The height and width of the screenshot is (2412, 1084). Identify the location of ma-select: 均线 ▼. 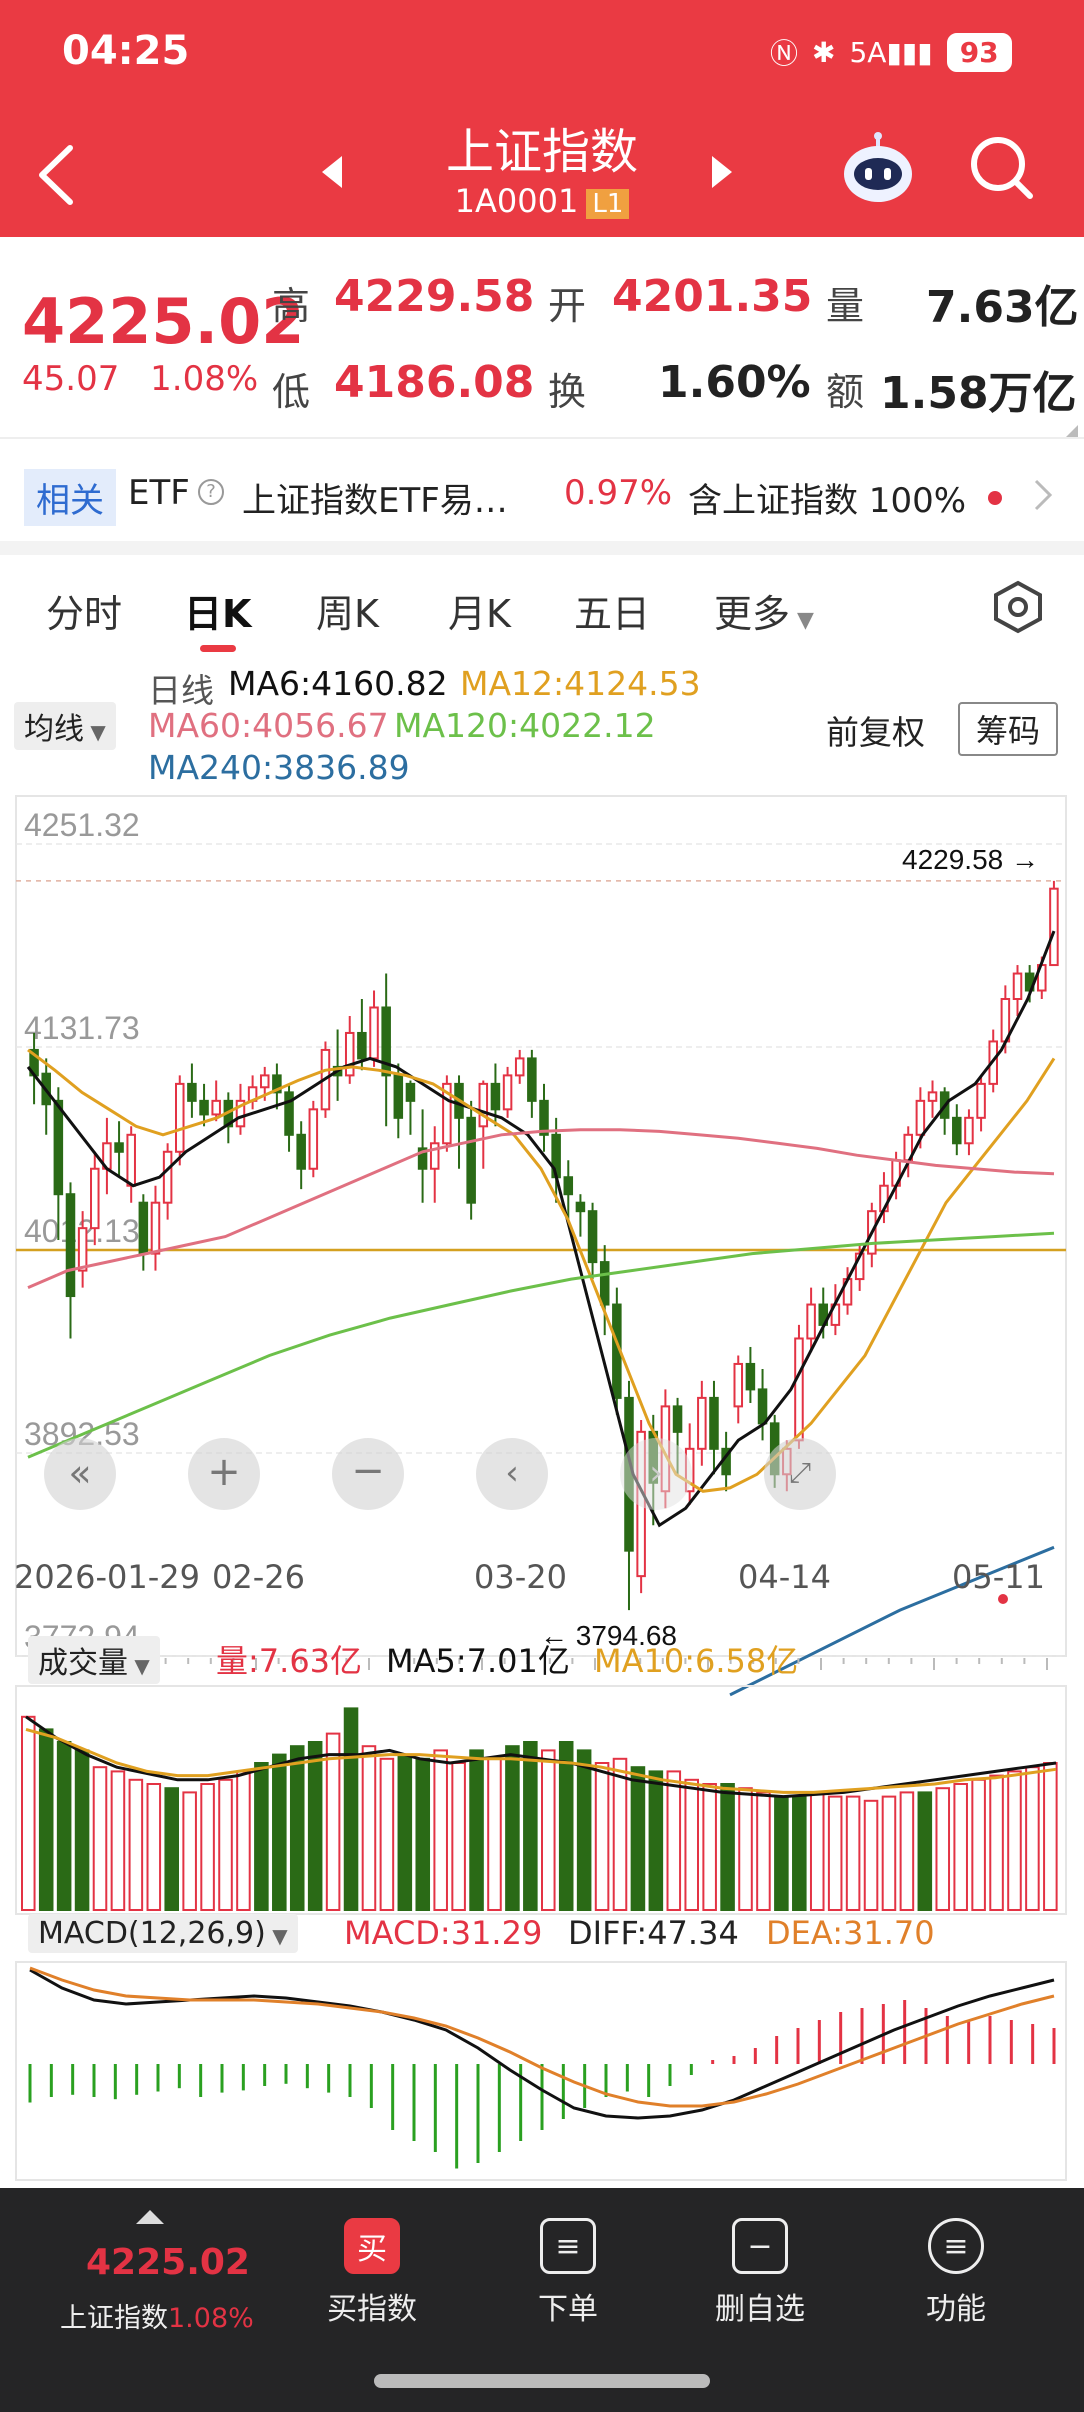
(65, 726).